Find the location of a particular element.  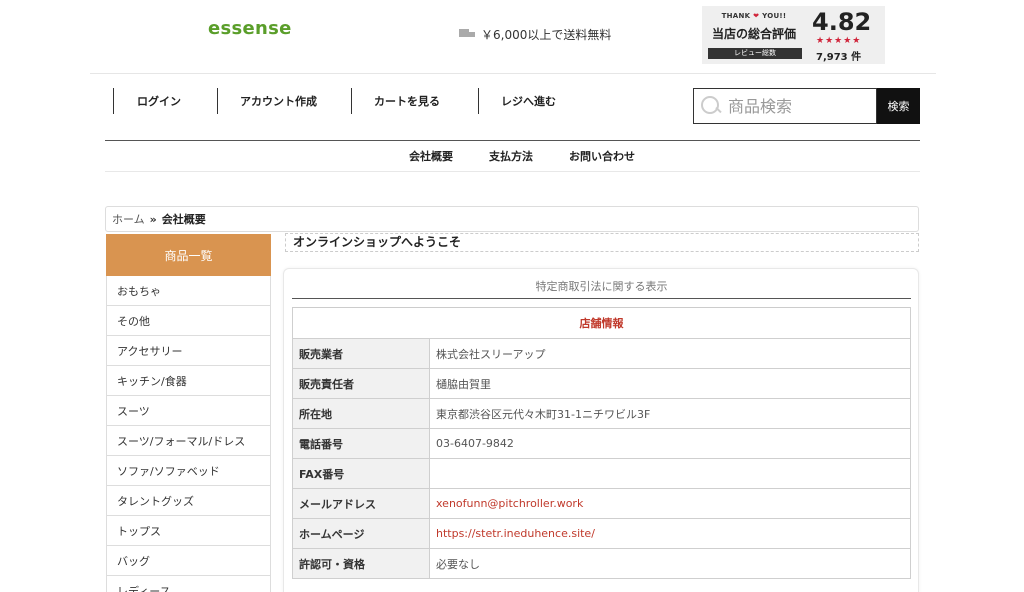

sidebar-item-formal: スーツ/フォーマル/ドレス is located at coordinates (188, 441).